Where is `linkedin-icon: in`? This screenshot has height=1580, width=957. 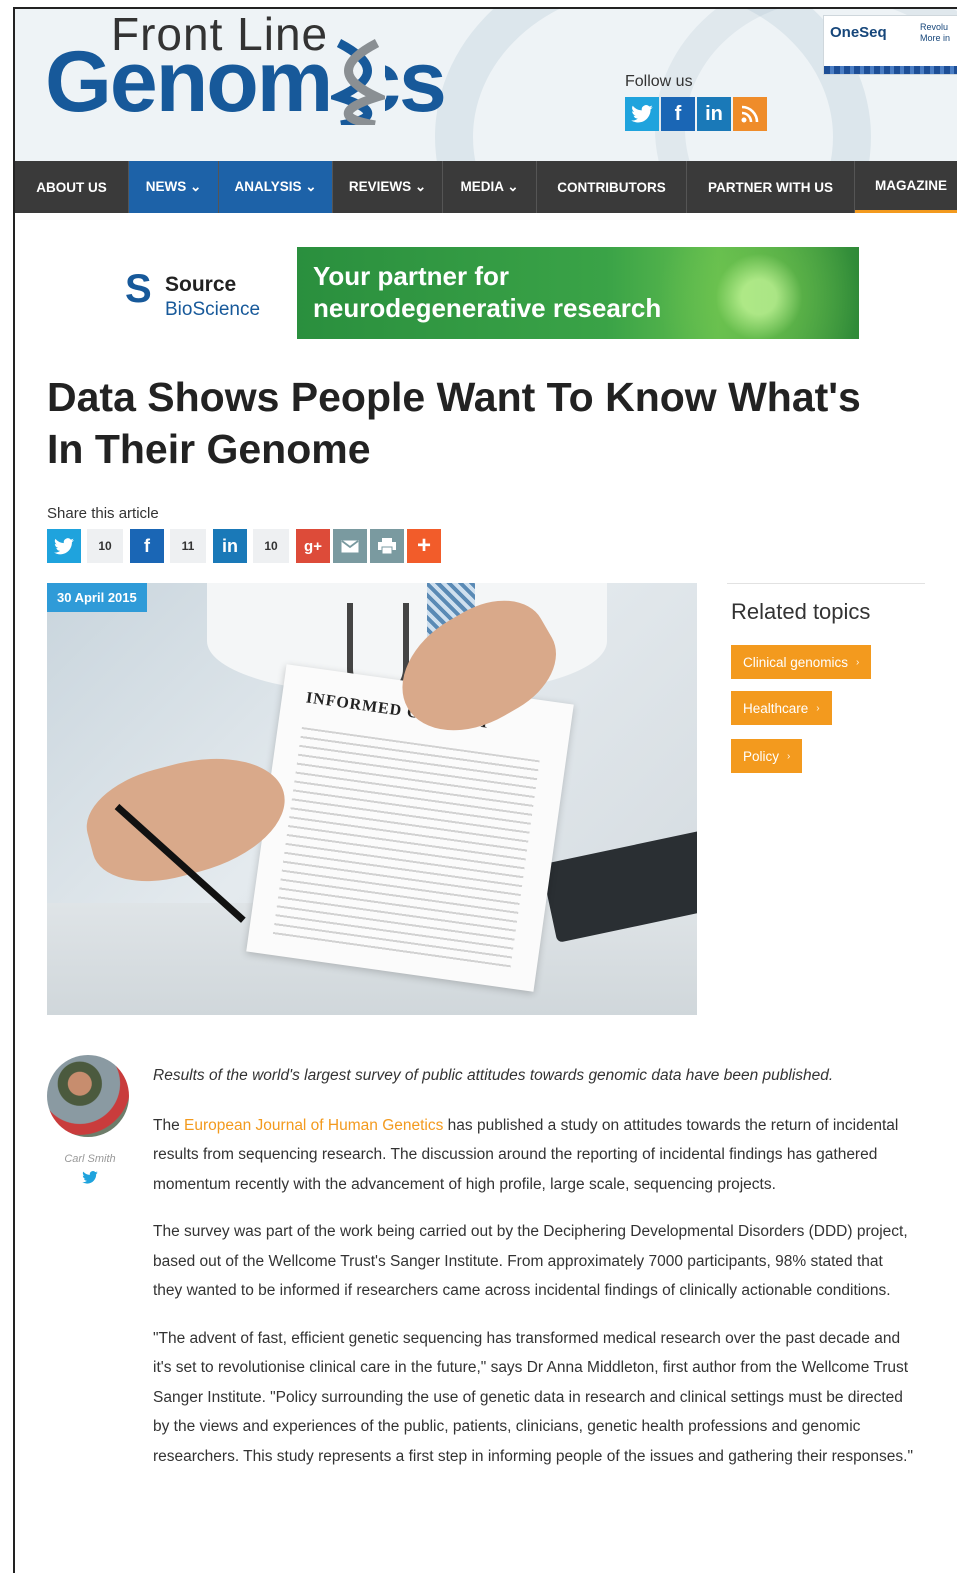 linkedin-icon: in is located at coordinates (714, 114).